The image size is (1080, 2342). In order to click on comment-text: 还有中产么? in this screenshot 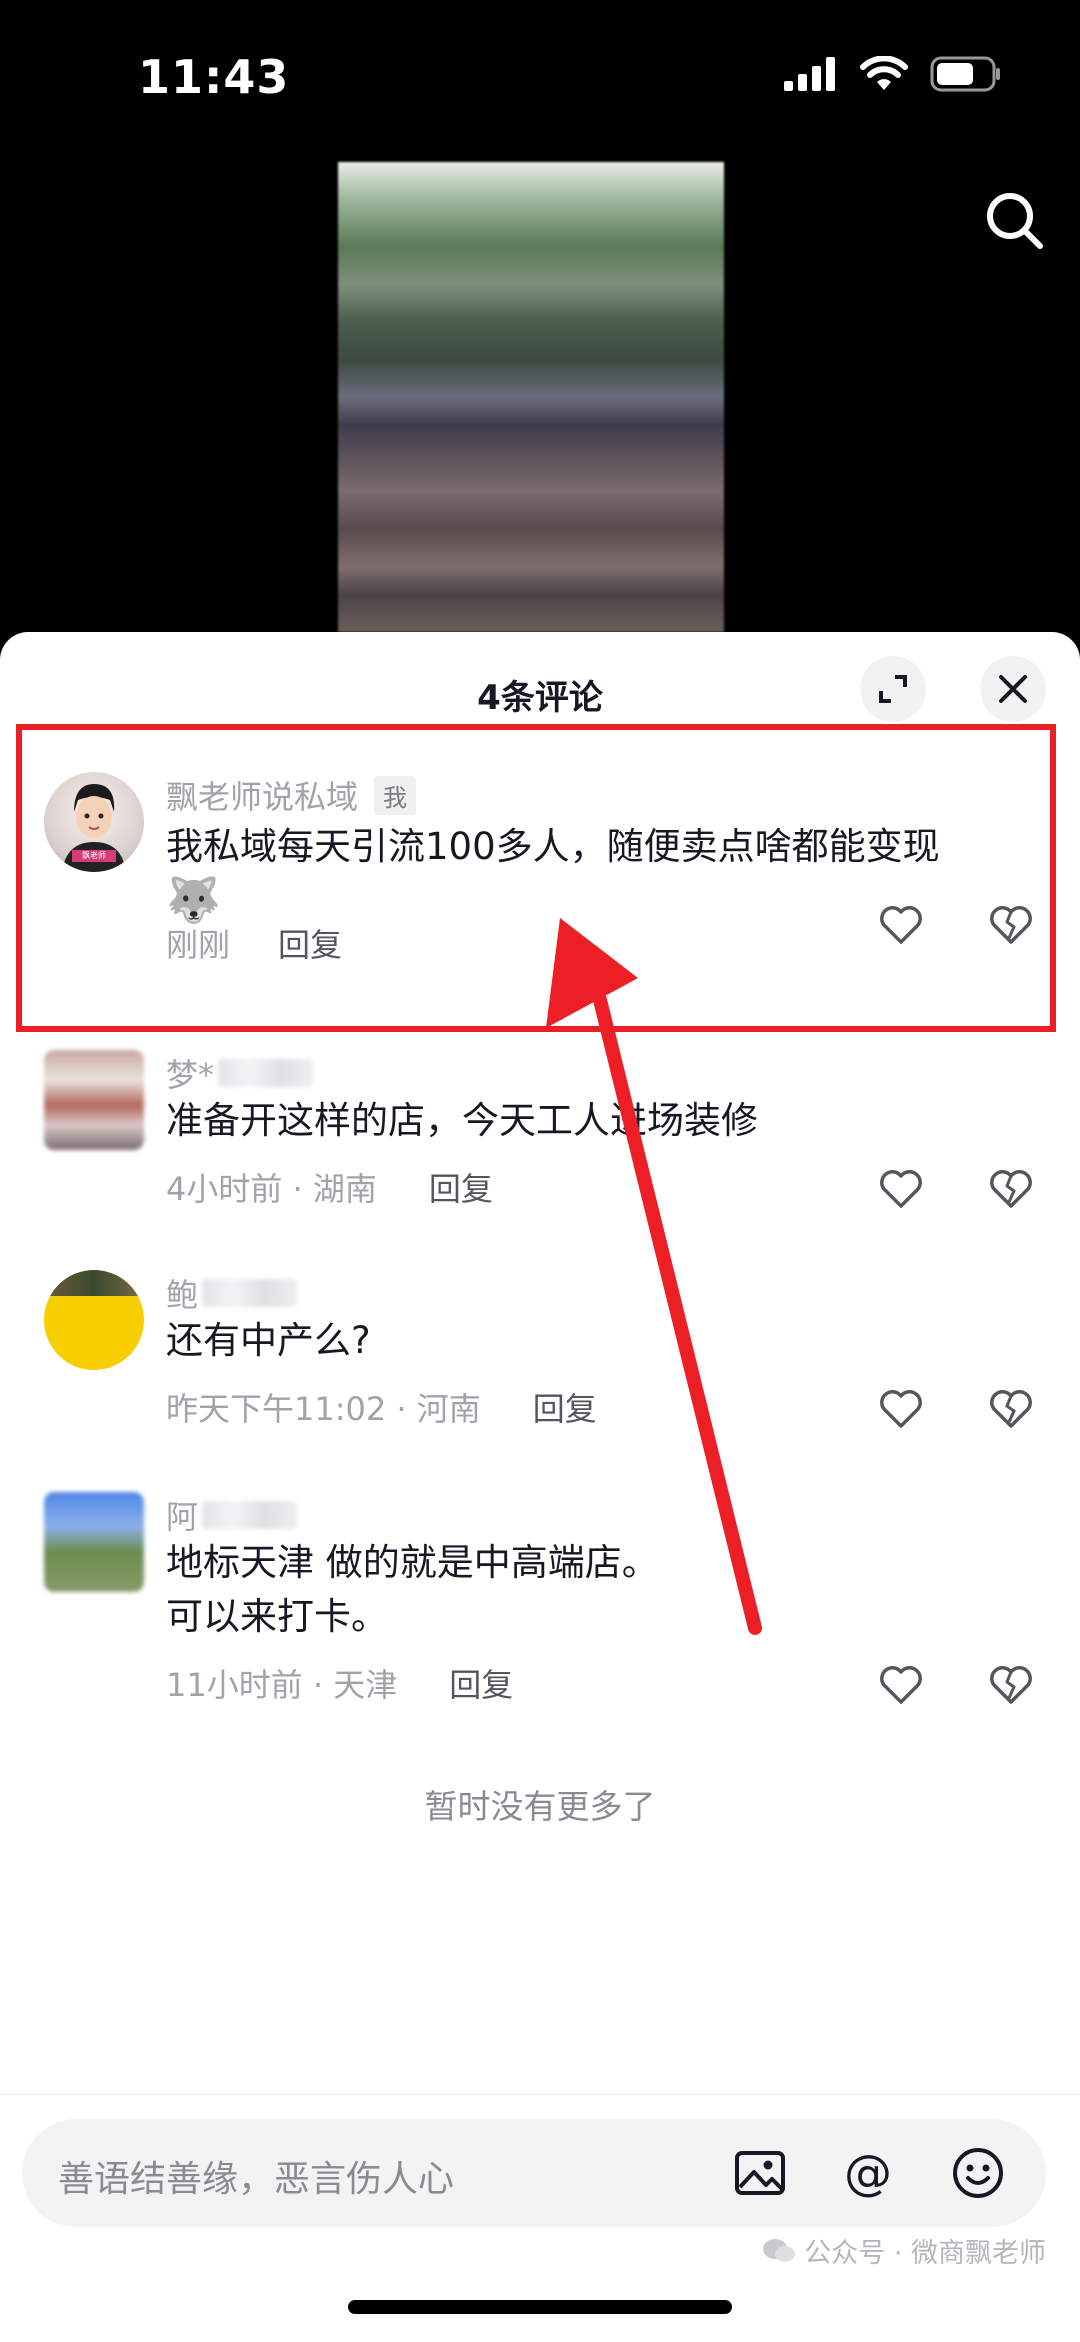, I will do `click(268, 1340)`.